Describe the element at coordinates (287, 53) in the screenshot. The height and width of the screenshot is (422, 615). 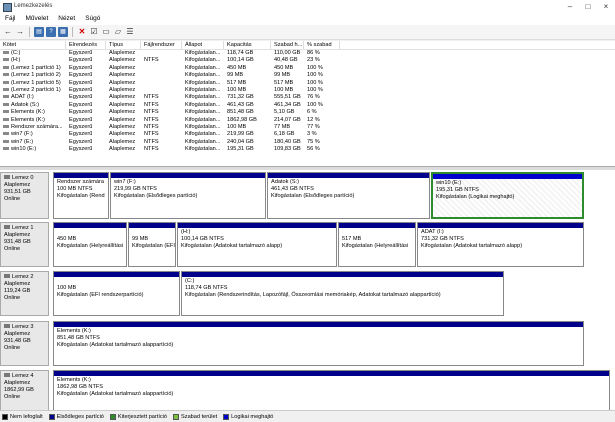
I see `table-cell: 110,00 GB` at that location.